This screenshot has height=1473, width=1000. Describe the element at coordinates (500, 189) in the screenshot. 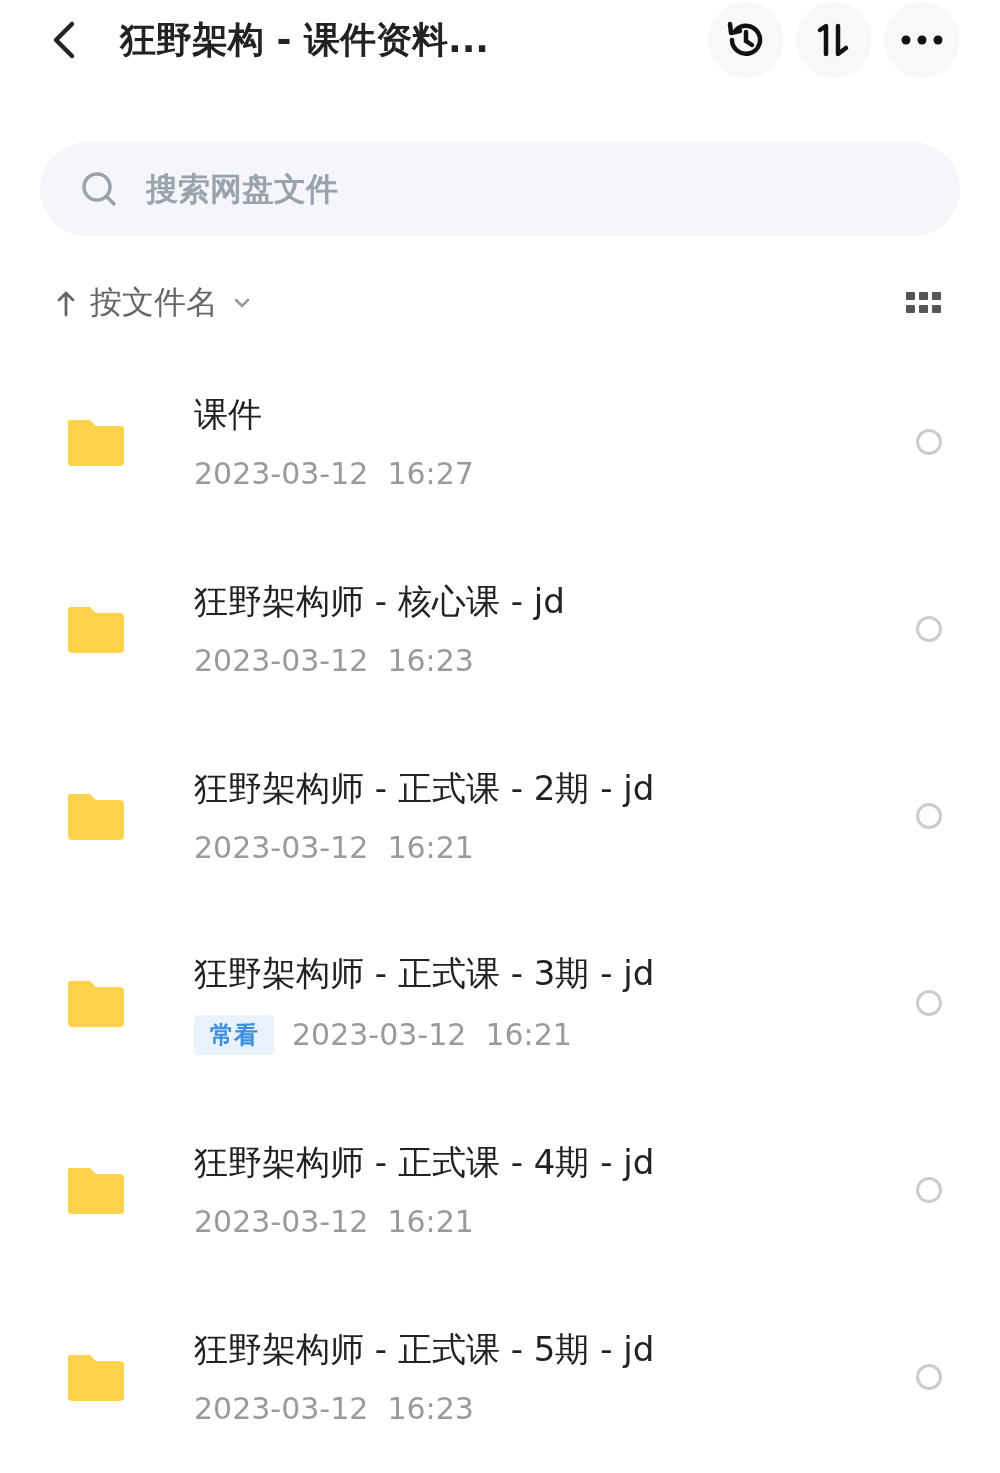

I see `search-field: 搜索网盘文件` at that location.